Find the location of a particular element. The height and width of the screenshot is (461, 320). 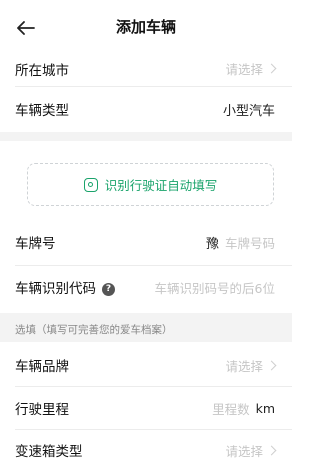

brand-placeholder: 请选择 is located at coordinates (244, 366).